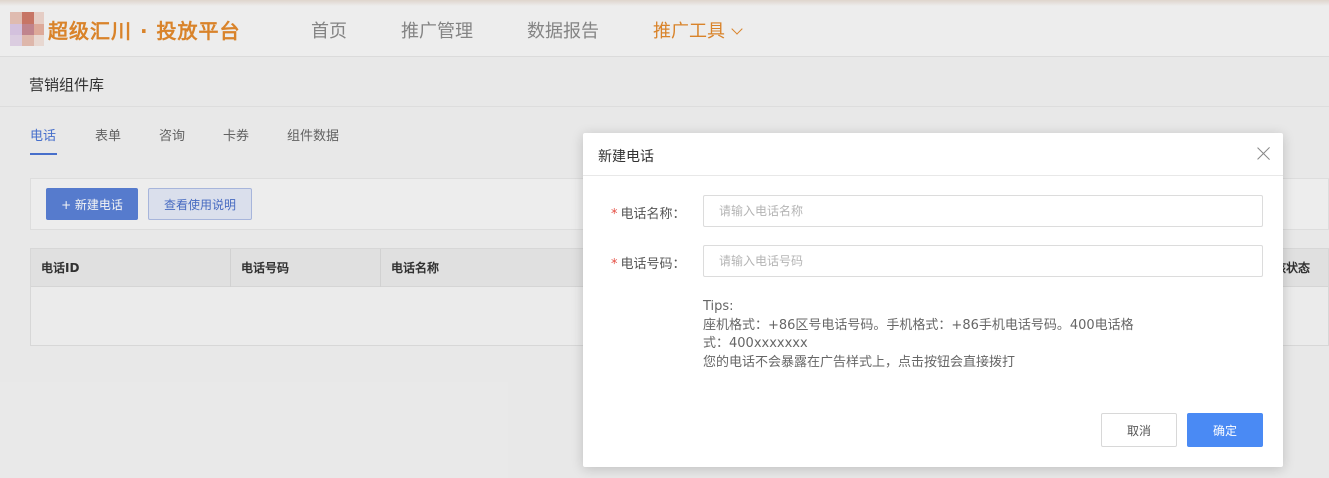 The height and width of the screenshot is (478, 1329). I want to click on tips-heading: Tips:, so click(718, 306).